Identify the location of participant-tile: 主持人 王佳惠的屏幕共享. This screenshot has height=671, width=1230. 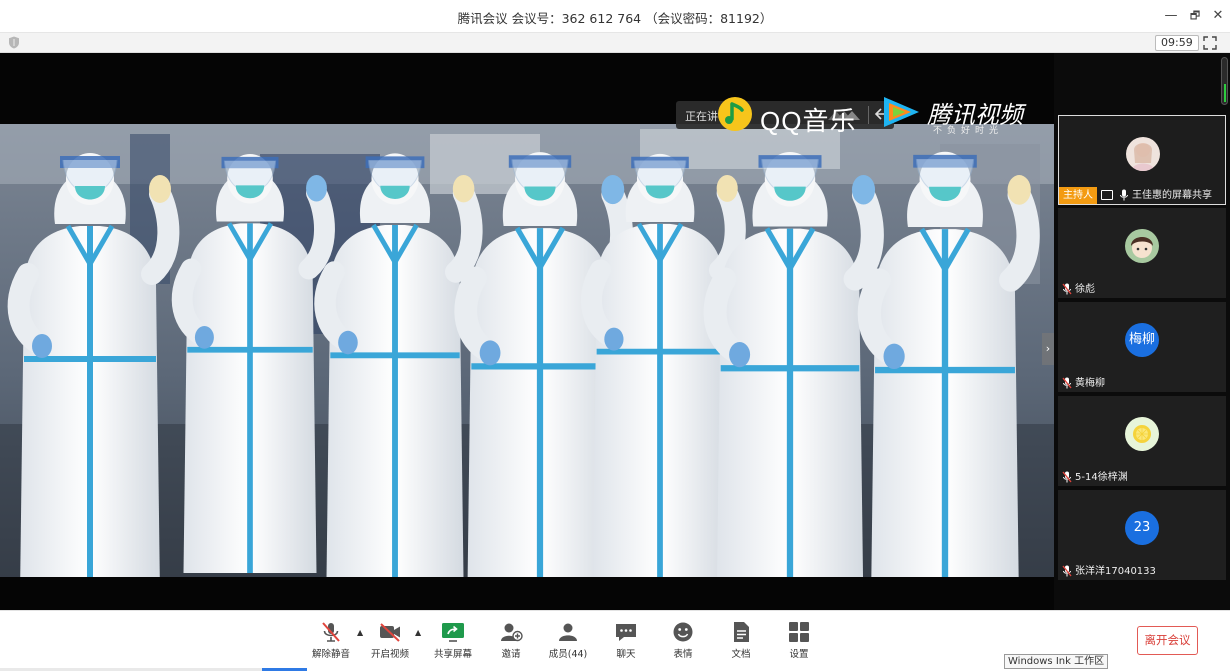
(1142, 160).